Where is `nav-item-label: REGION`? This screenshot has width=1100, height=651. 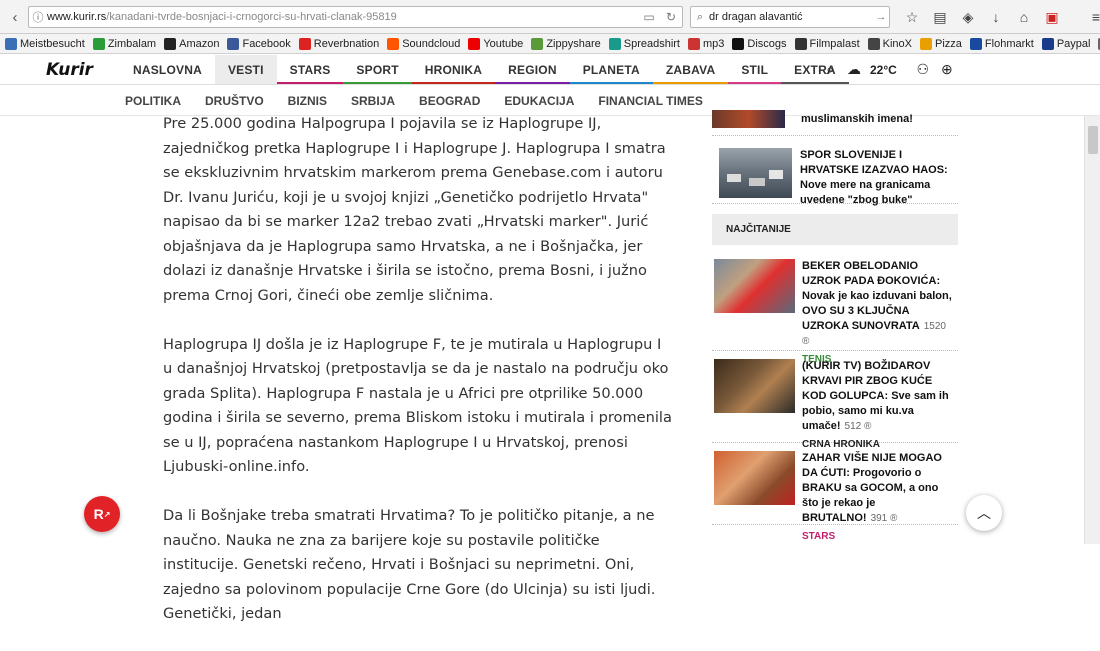 nav-item-label: REGION is located at coordinates (532, 69).